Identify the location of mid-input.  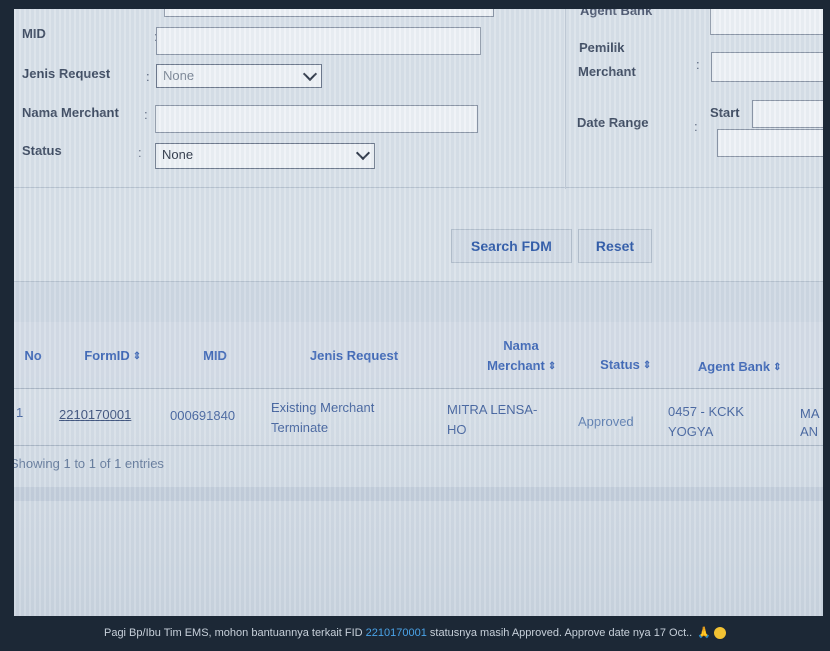
(318, 41).